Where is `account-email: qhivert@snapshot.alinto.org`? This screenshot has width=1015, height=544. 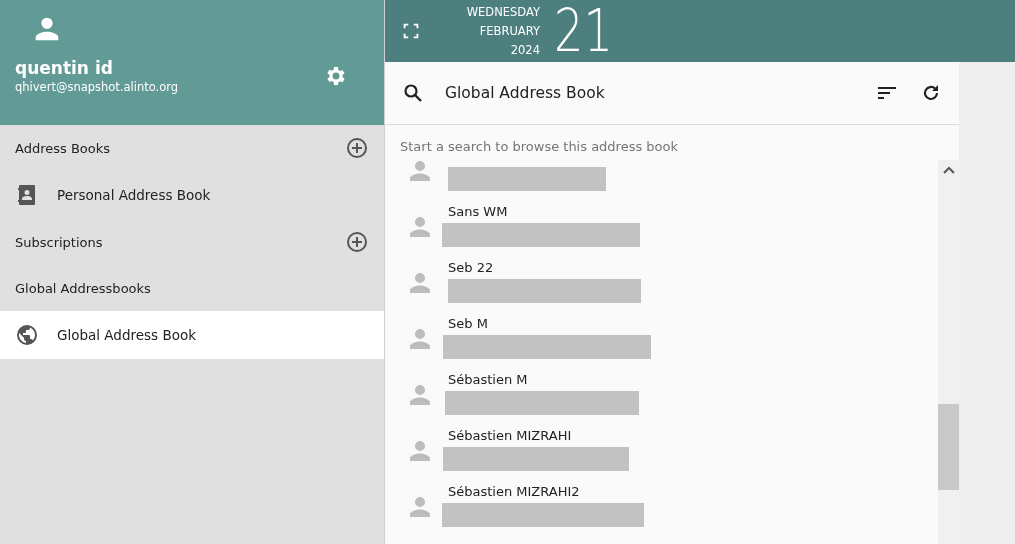 account-email: qhivert@snapshot.alinto.org is located at coordinates (97, 87).